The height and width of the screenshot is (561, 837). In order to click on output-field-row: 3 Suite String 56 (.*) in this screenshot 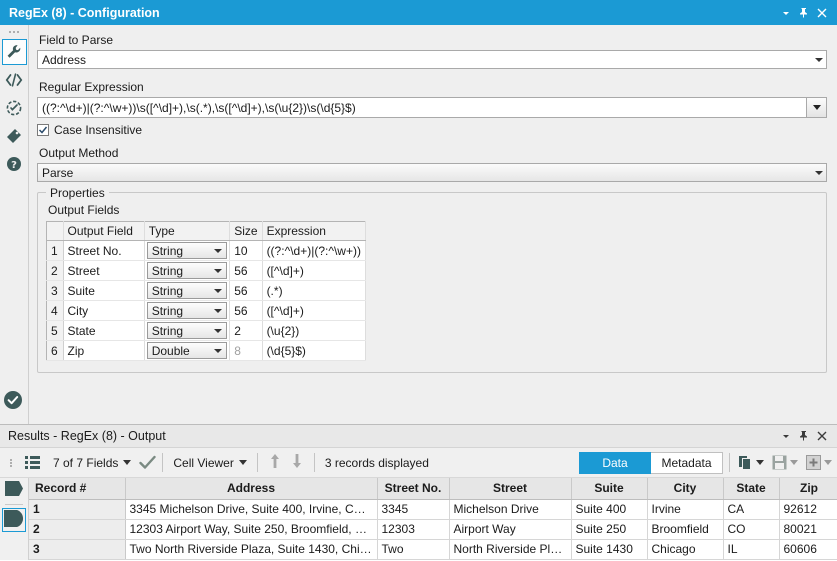, I will do `click(206, 290)`.